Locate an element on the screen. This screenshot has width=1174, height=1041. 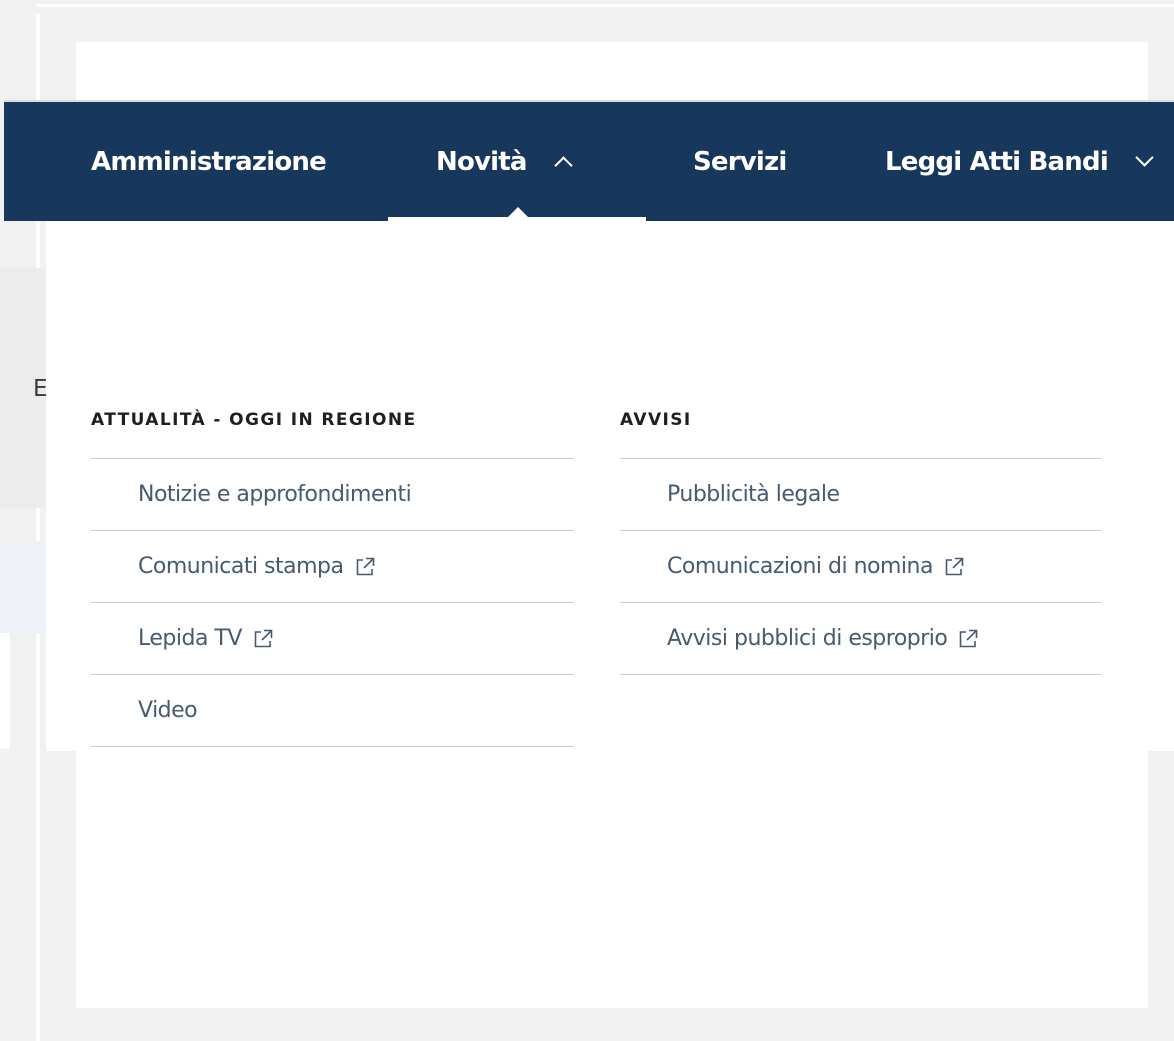
nav-item-amministrazione: Amministrazione is located at coordinates (209, 161).